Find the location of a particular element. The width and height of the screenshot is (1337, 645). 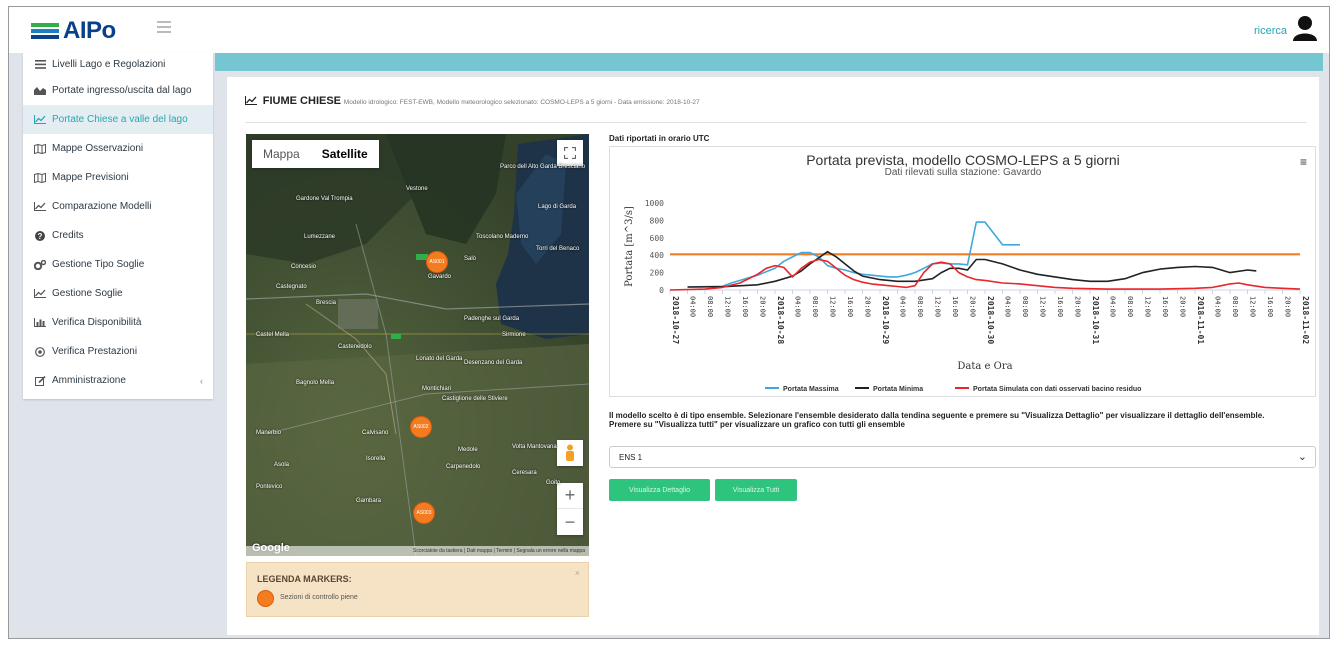

divider is located at coordinates (776, 122).